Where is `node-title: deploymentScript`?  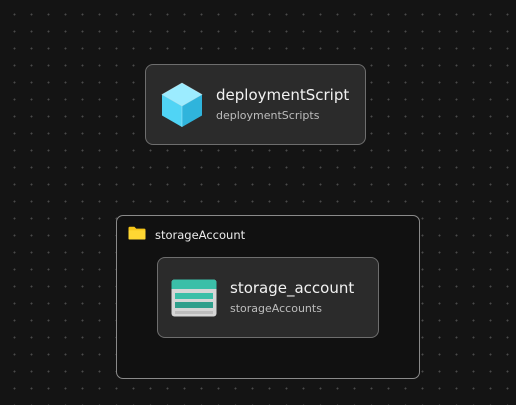
node-title: deploymentScript is located at coordinates (283, 95).